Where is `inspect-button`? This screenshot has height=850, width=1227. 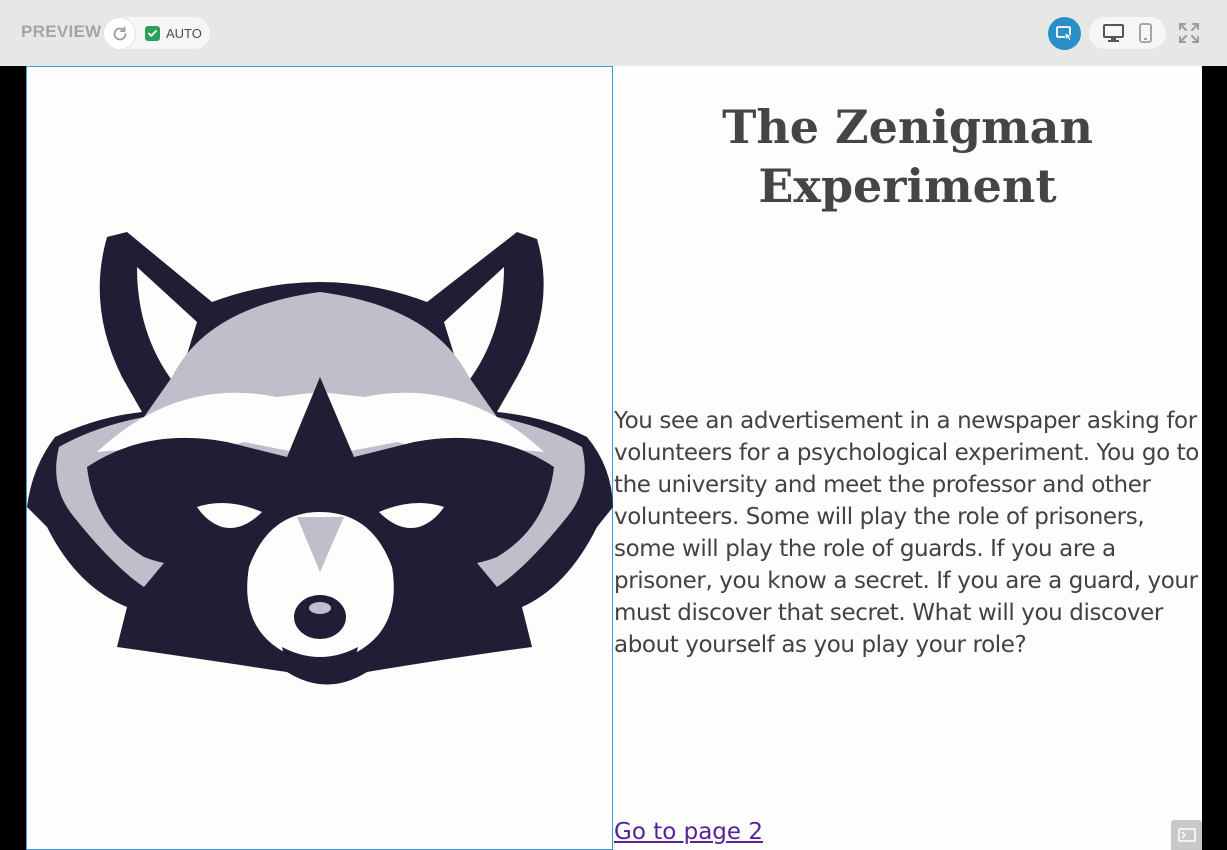
inspect-button is located at coordinates (1064, 33).